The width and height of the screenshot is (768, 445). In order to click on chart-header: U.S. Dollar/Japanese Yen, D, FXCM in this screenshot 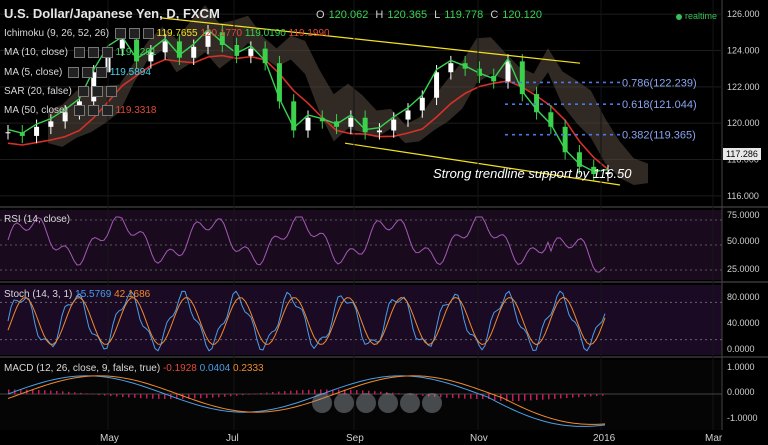, I will do `click(112, 13)`.